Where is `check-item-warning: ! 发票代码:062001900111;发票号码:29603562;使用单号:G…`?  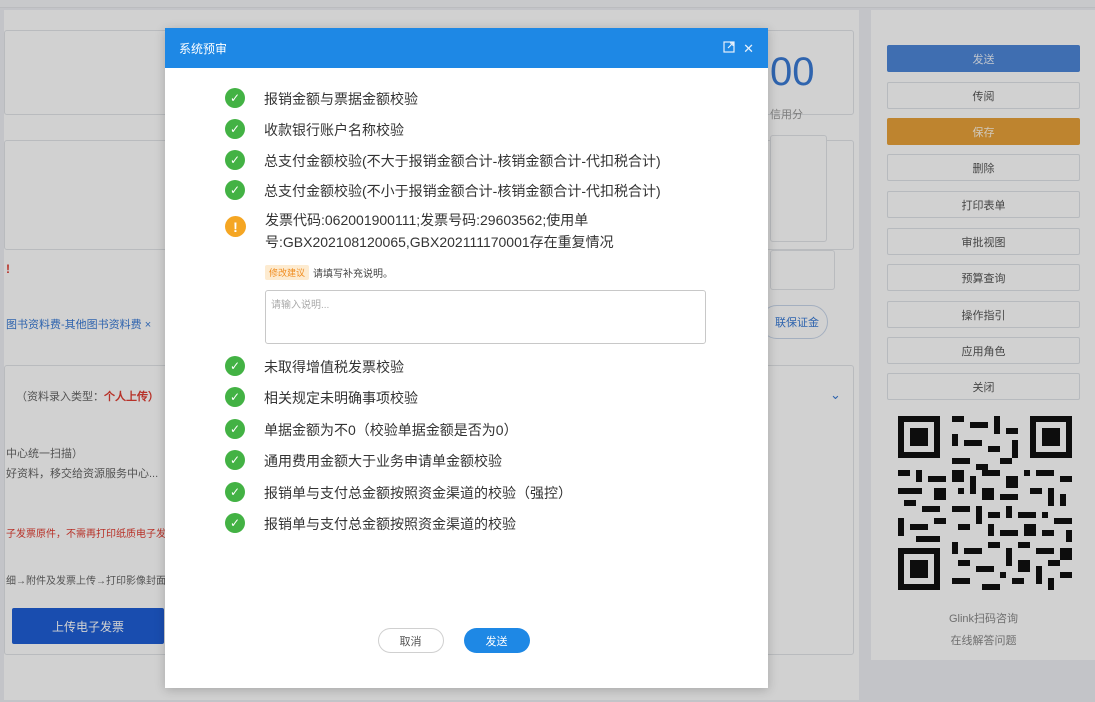
check-item-warning: ! 发票代码:062001900111;发票号码:29603562;使用单号:G… is located at coordinates (445, 231).